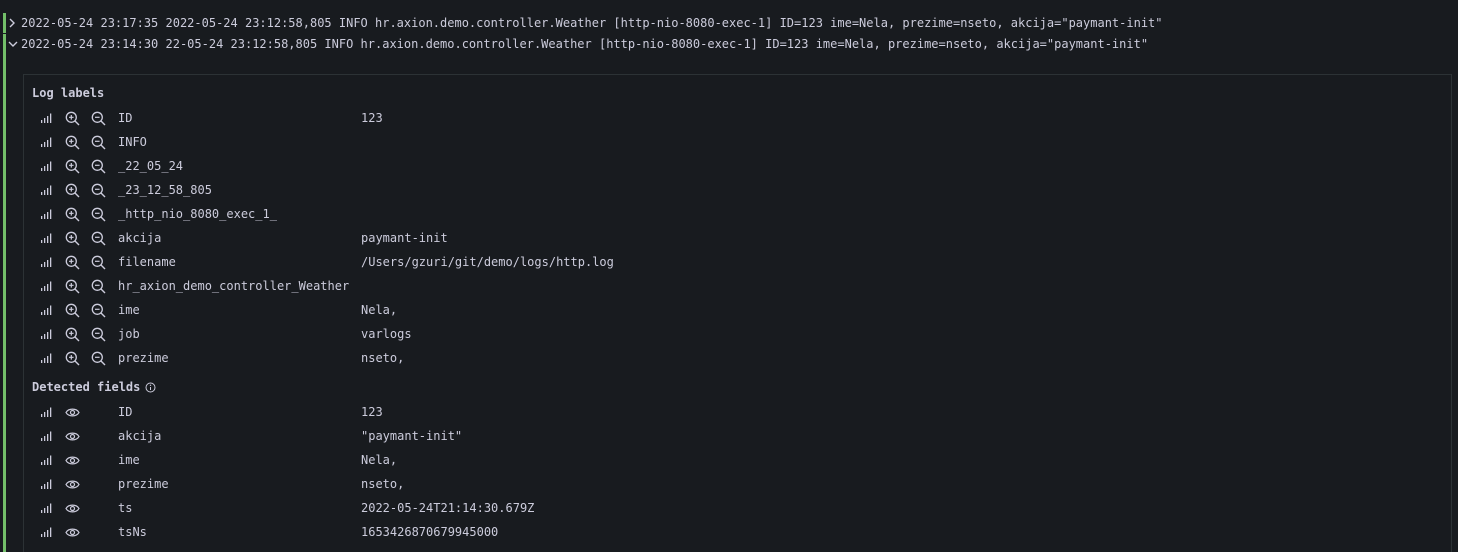  What do you see at coordinates (734, 412) in the screenshot?
I see `detected-field-row: ID 123` at bounding box center [734, 412].